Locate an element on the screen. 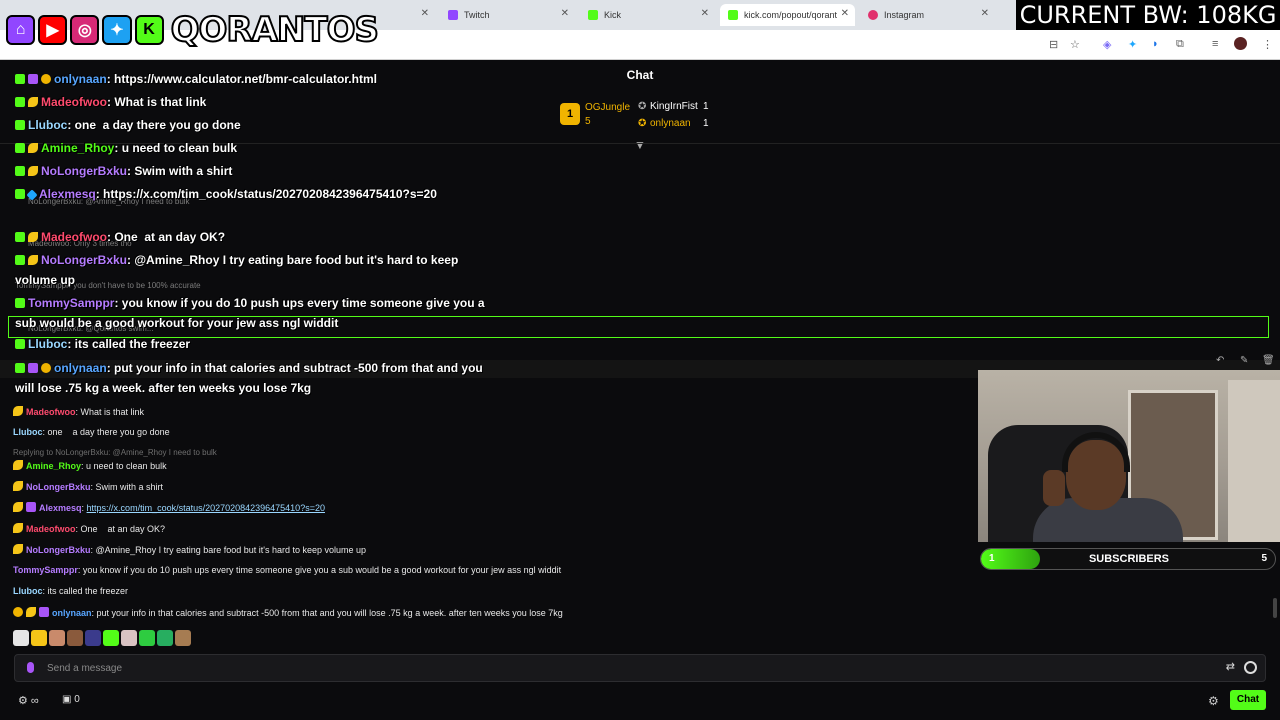  gift-count: ▣ 0 is located at coordinates (71, 699).